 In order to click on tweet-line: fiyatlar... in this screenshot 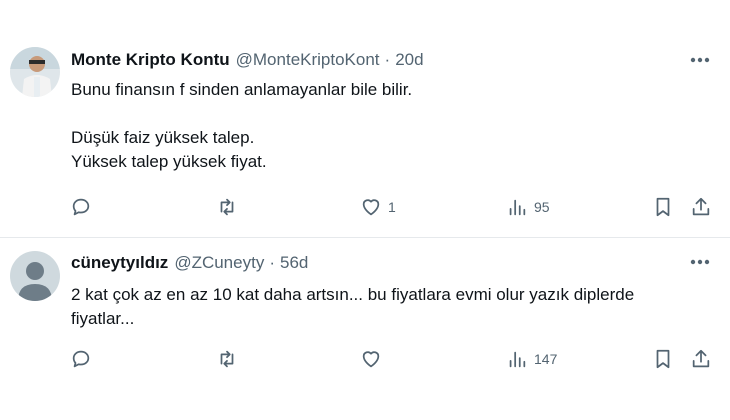, I will do `click(103, 318)`.